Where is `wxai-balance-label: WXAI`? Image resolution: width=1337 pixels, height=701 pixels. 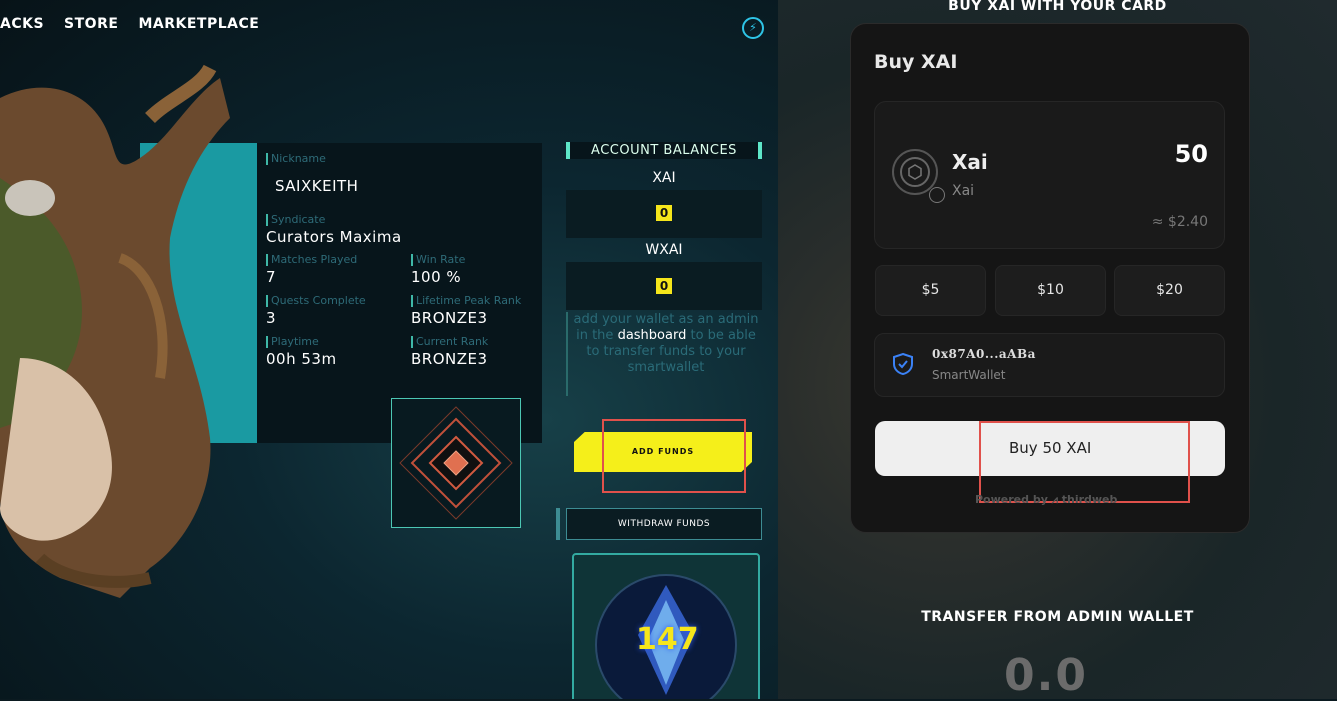
wxai-balance-label: WXAI is located at coordinates (664, 250).